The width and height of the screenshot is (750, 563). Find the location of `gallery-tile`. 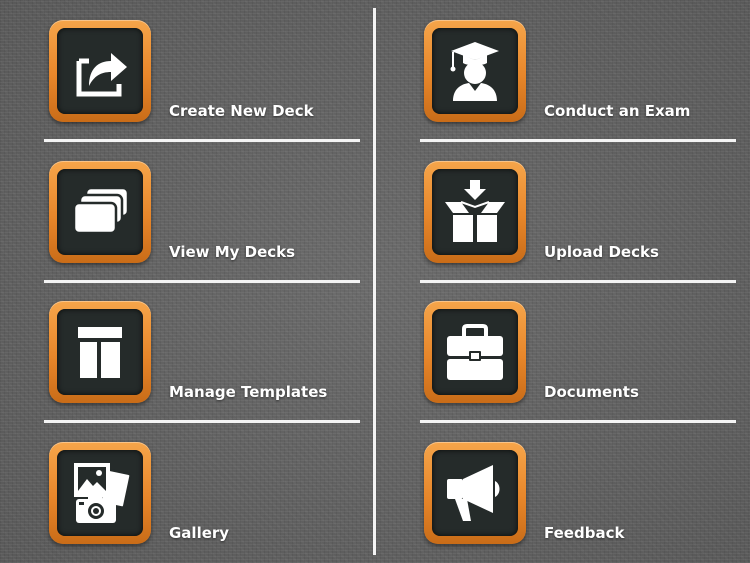

gallery-tile is located at coordinates (100, 493).